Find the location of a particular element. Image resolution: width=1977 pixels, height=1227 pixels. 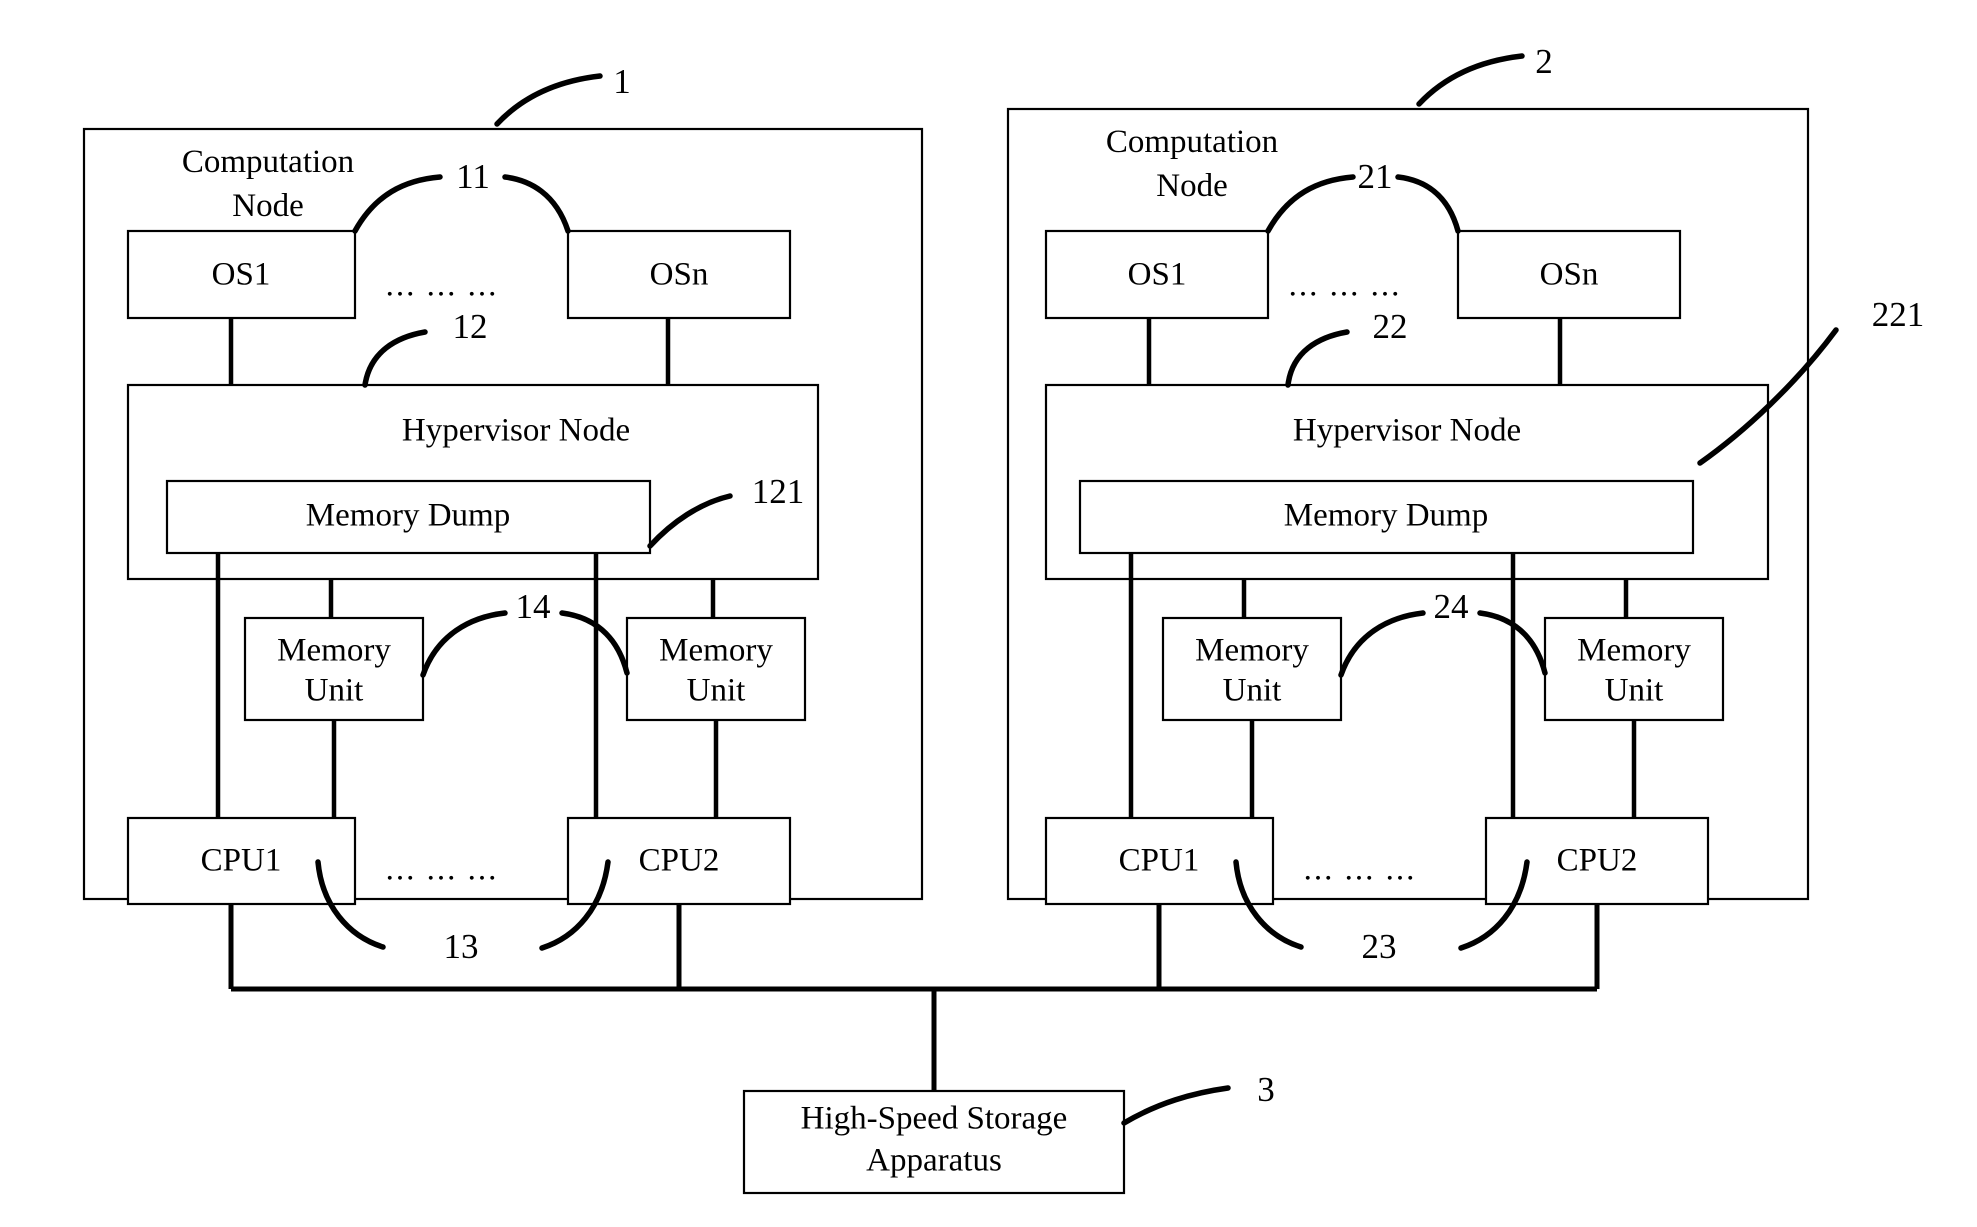

computation-node-right-label-line2: Node is located at coordinates (1191, 186).